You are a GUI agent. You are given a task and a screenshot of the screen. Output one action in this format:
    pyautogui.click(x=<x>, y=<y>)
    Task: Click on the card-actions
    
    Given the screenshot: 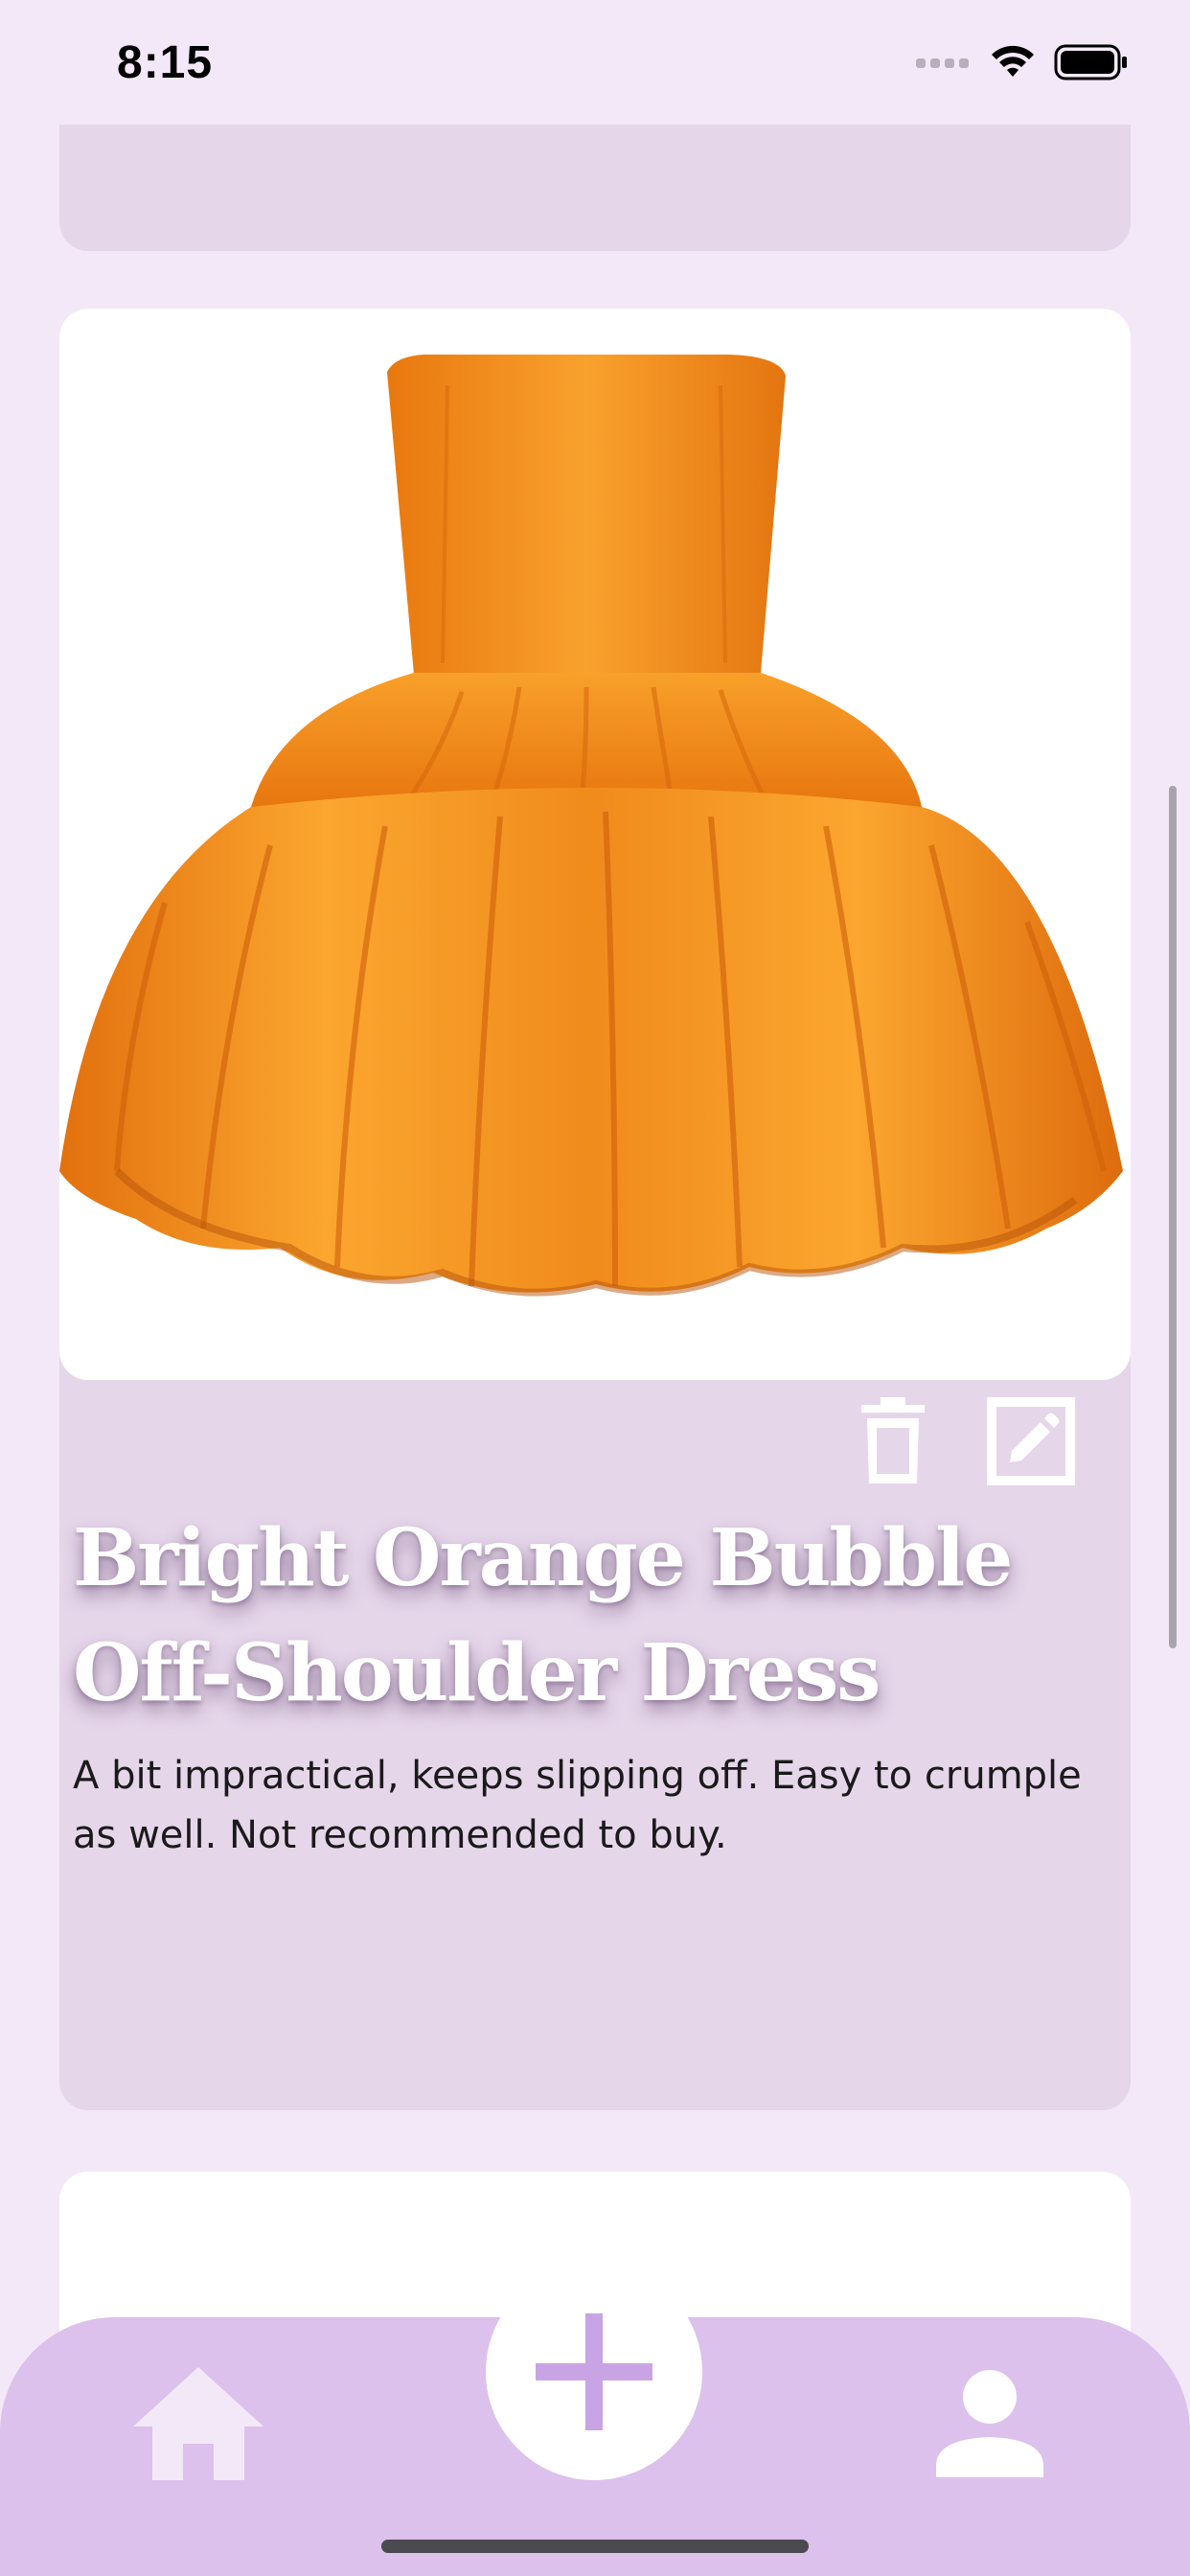 What is the action you would take?
    pyautogui.click(x=962, y=1441)
    